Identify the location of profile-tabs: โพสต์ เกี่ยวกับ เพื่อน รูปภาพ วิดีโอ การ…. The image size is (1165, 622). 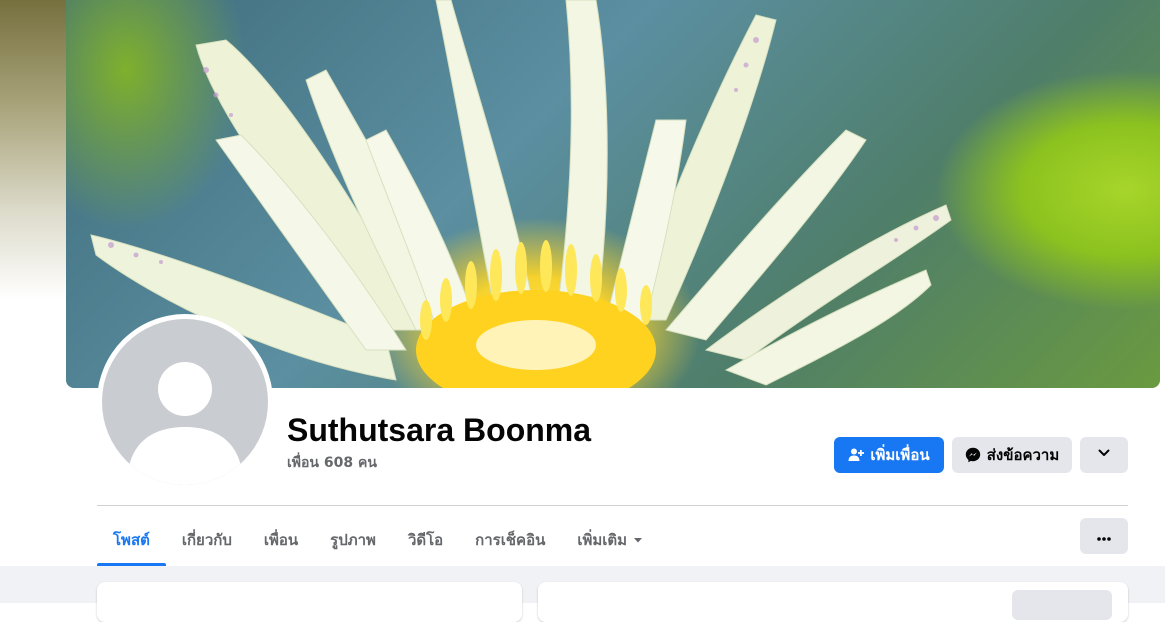
(378, 540).